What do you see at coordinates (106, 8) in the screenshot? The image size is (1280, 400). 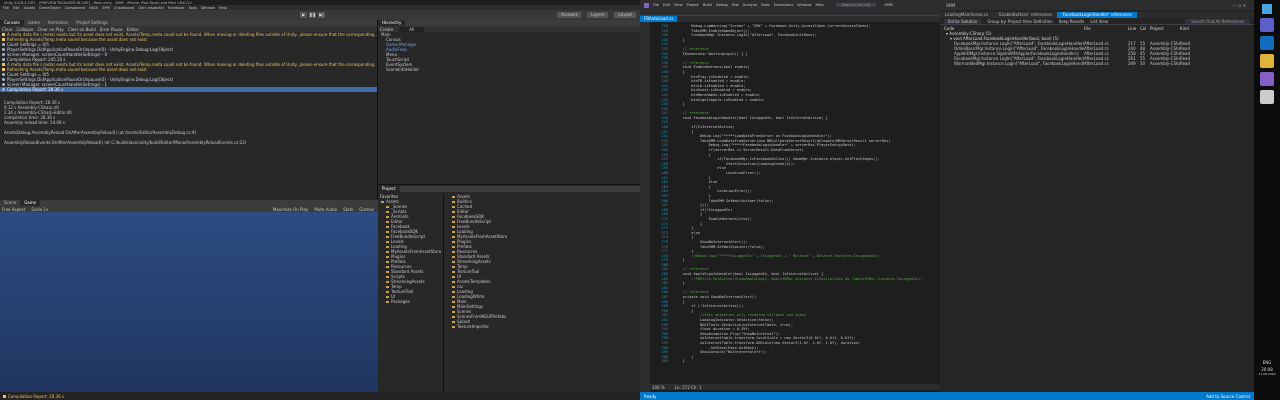 I see `unity-menu-spir: SPIR` at bounding box center [106, 8].